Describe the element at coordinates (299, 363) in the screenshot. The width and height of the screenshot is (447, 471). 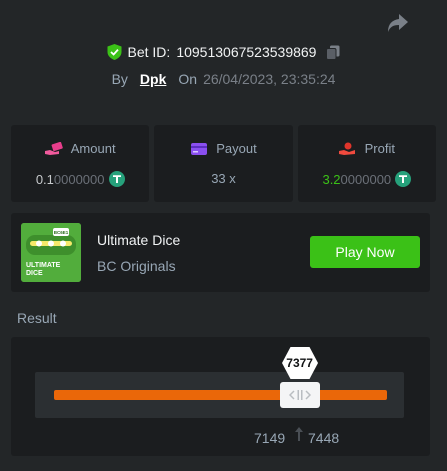
I see `roll-result-value: 7377` at that location.